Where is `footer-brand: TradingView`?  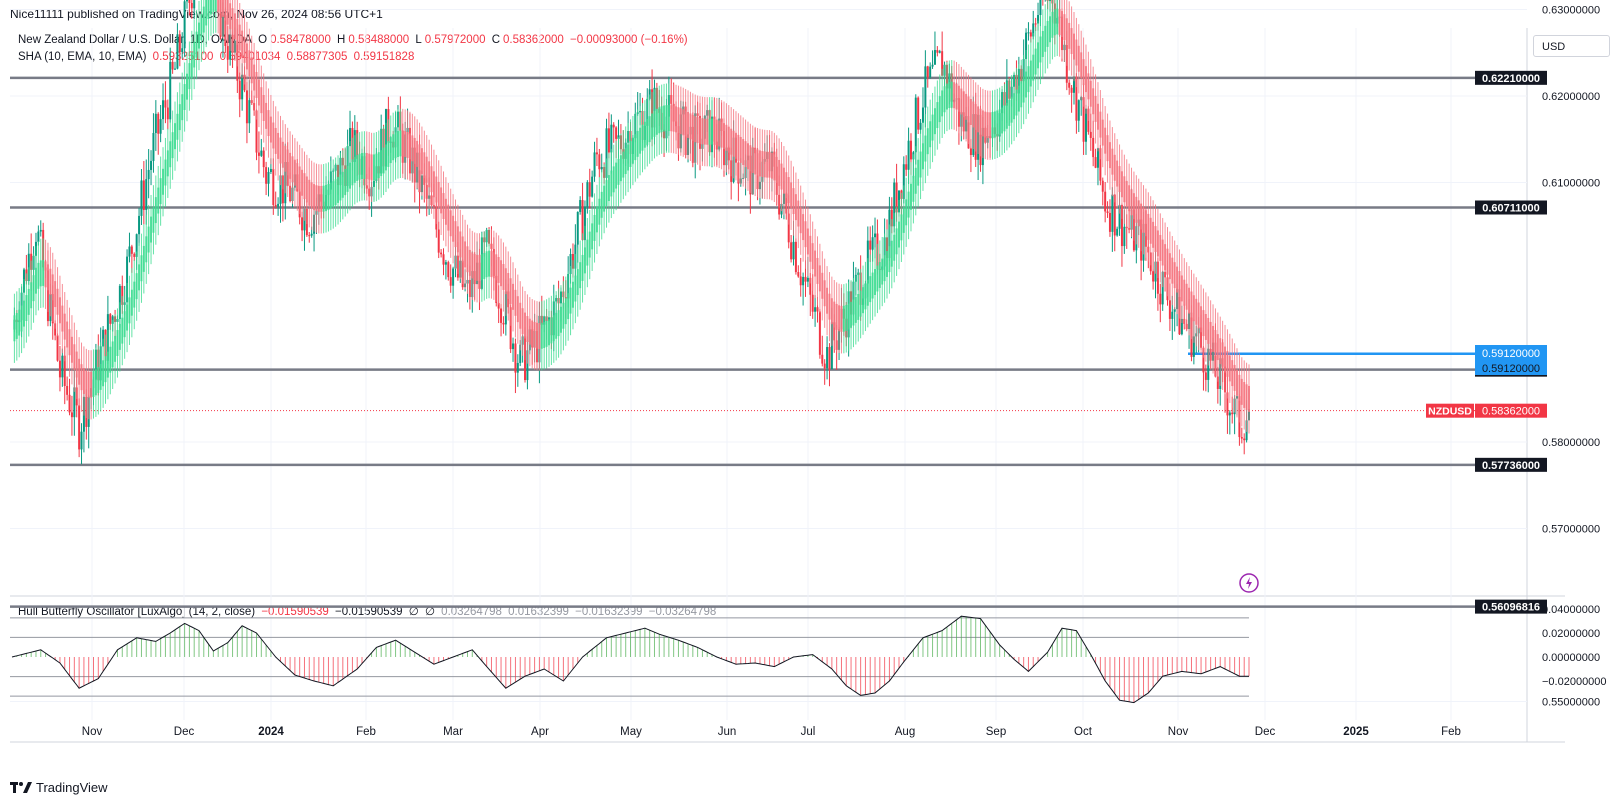
footer-brand: TradingView is located at coordinates (59, 787).